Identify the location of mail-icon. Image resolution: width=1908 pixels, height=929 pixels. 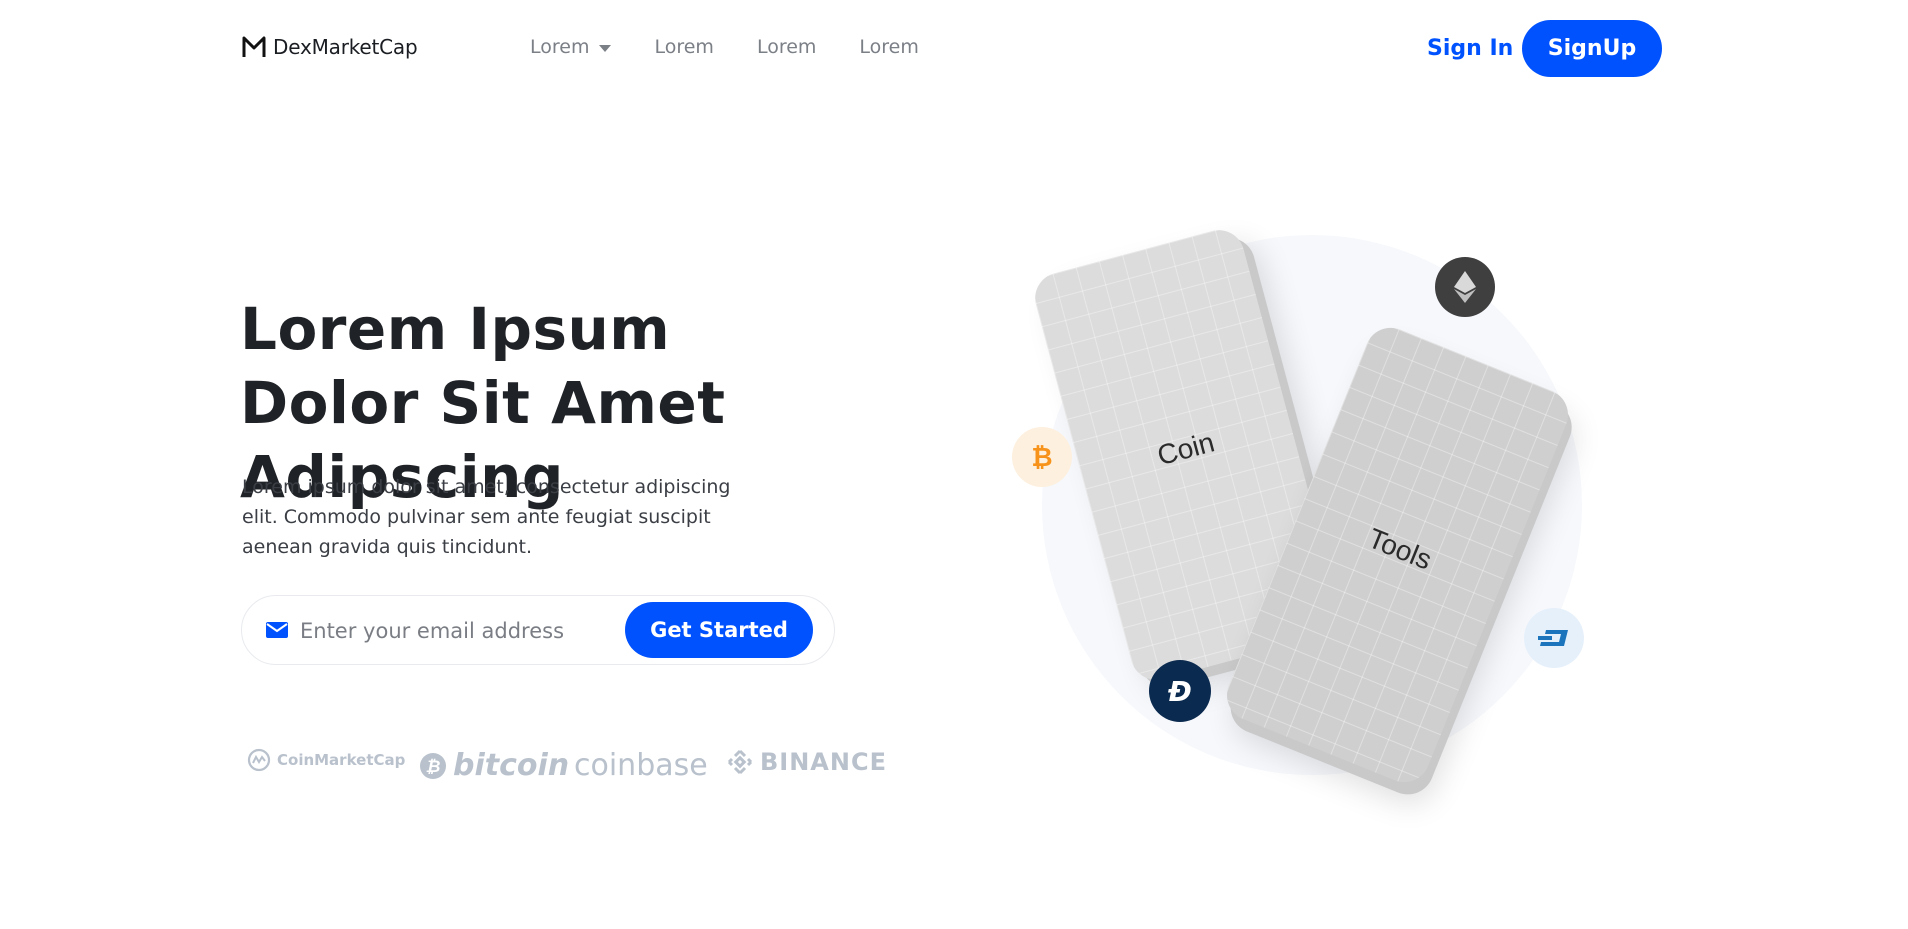
(277, 630).